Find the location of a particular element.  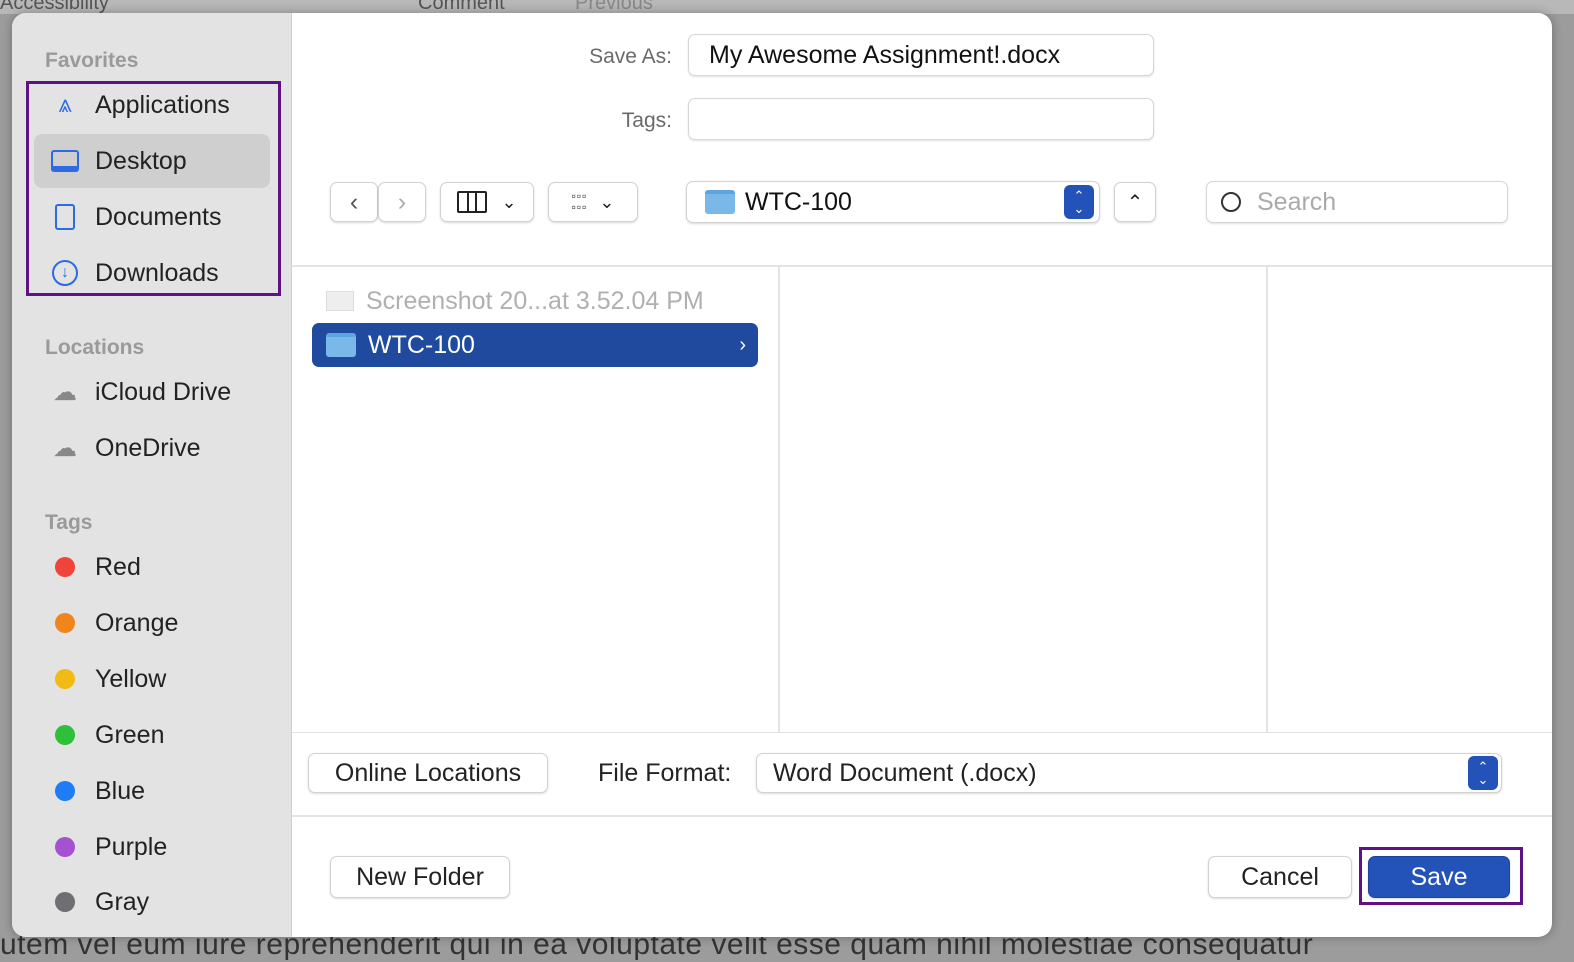

search-placeholder: Search is located at coordinates (1297, 201).